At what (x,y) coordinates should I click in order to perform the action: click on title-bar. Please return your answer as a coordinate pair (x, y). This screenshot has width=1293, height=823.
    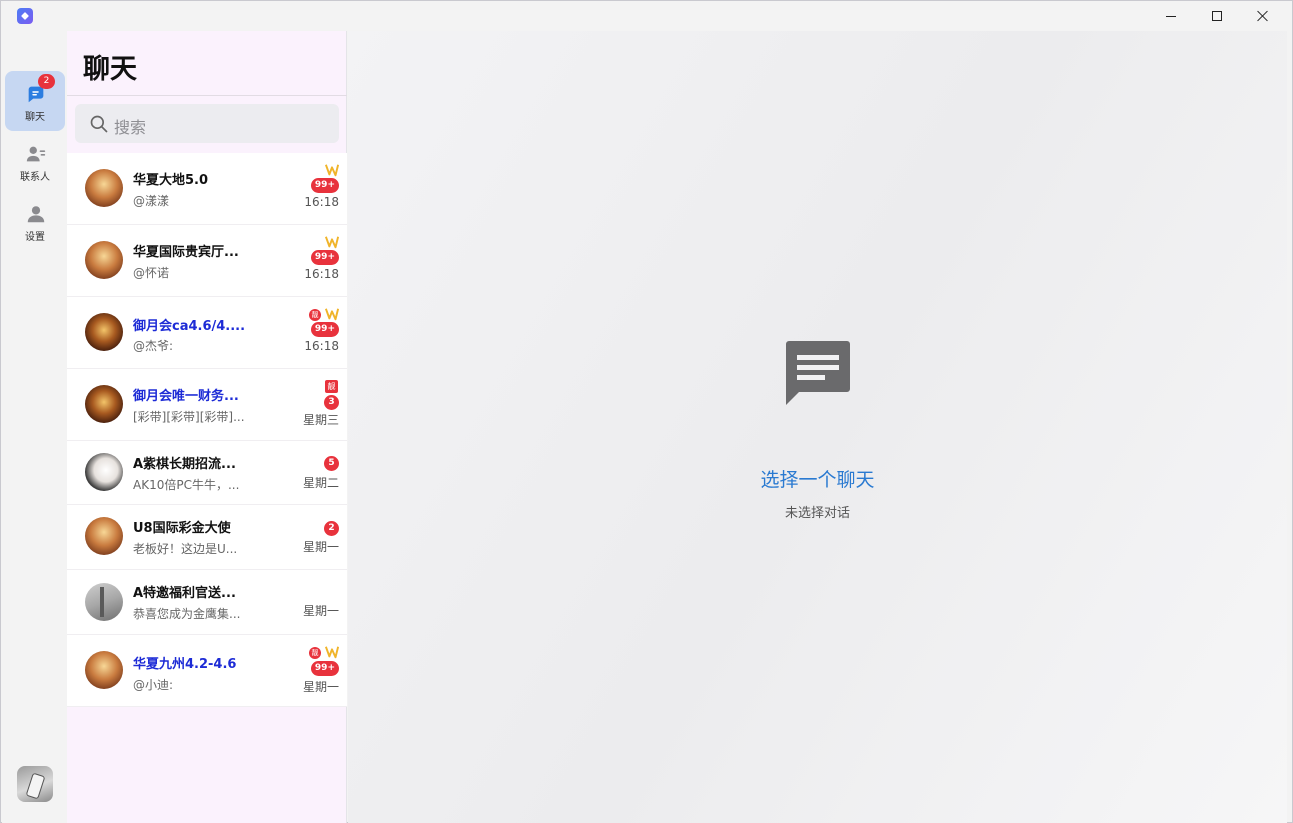
    Looking at the image, I should click on (646, 16).